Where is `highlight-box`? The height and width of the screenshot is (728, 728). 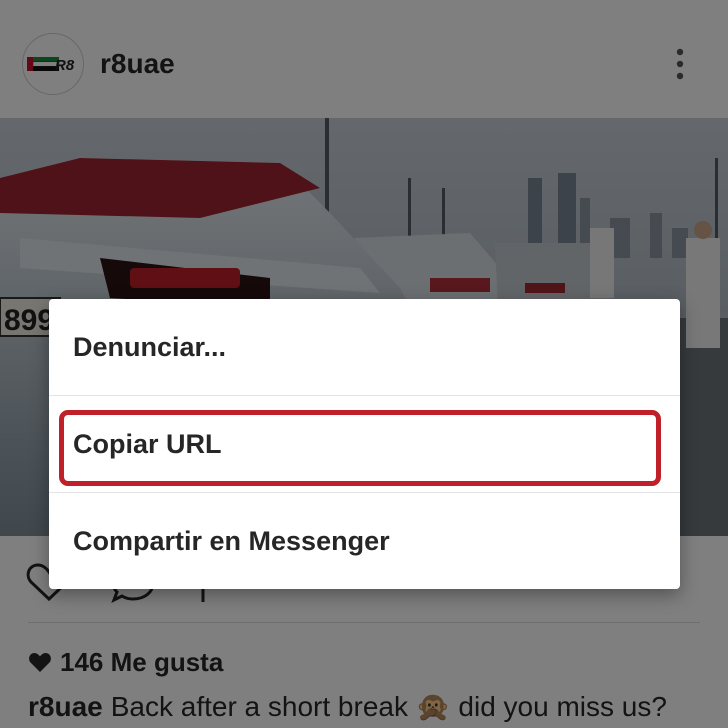
highlight-box is located at coordinates (360, 448).